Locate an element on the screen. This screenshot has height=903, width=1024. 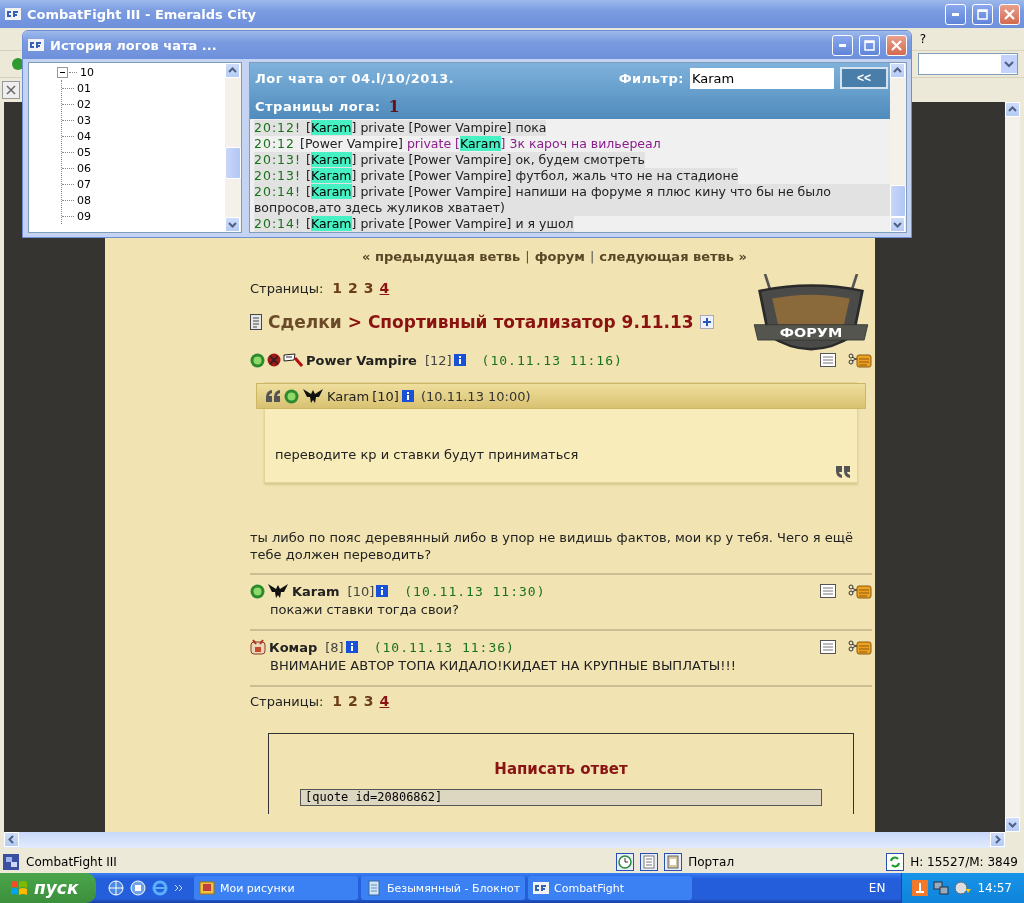
nav-link: форум is located at coordinates (559, 256).